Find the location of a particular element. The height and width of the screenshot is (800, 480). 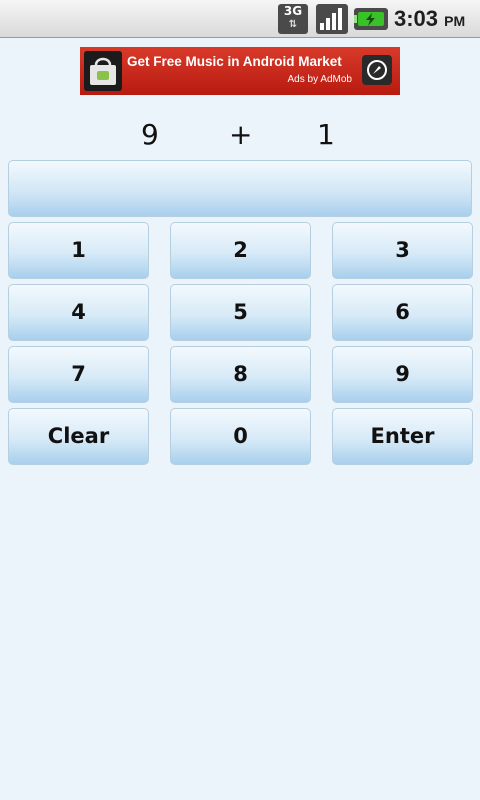

clear-button: Clear is located at coordinates (78, 436).